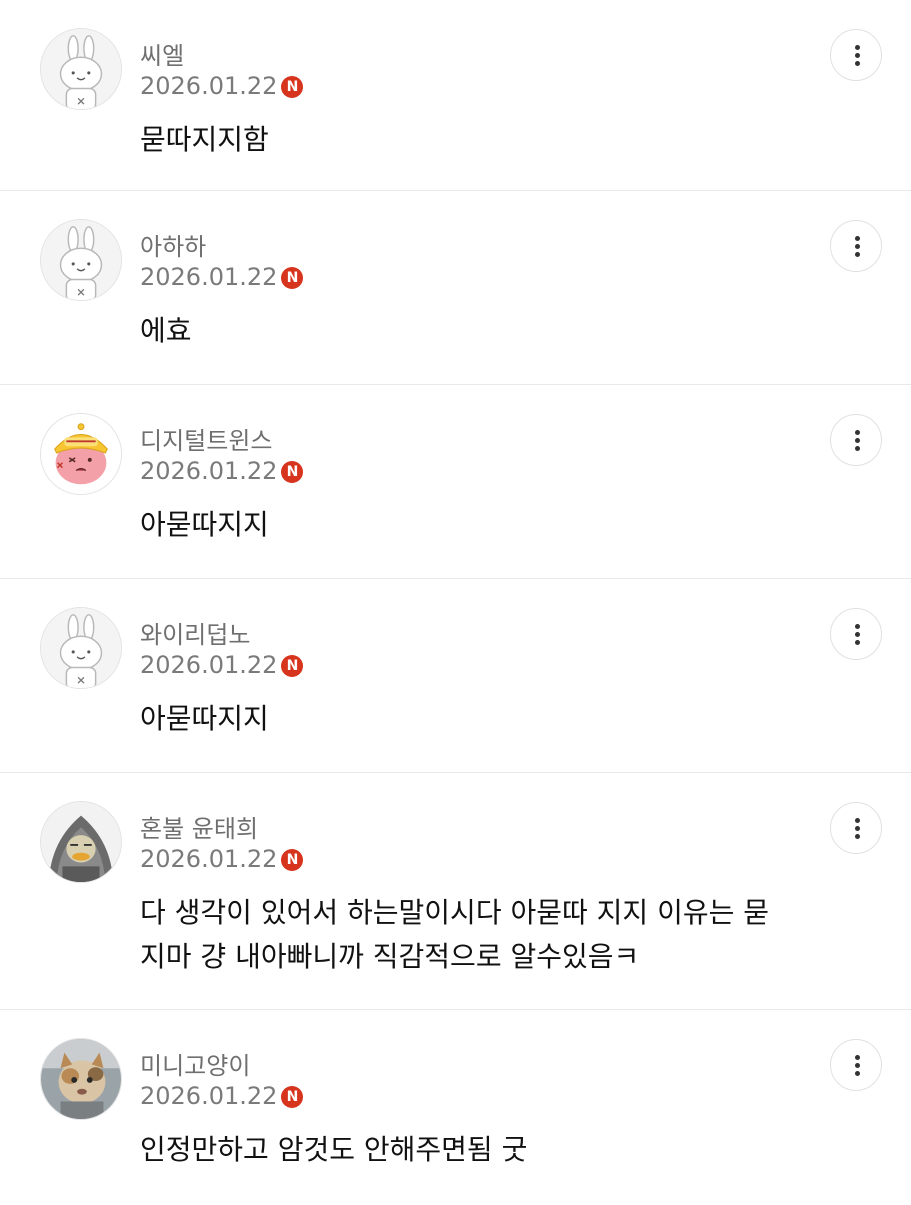 This screenshot has height=1205, width=911. What do you see at coordinates (166, 330) in the screenshot?
I see `comment-text: 에효` at bounding box center [166, 330].